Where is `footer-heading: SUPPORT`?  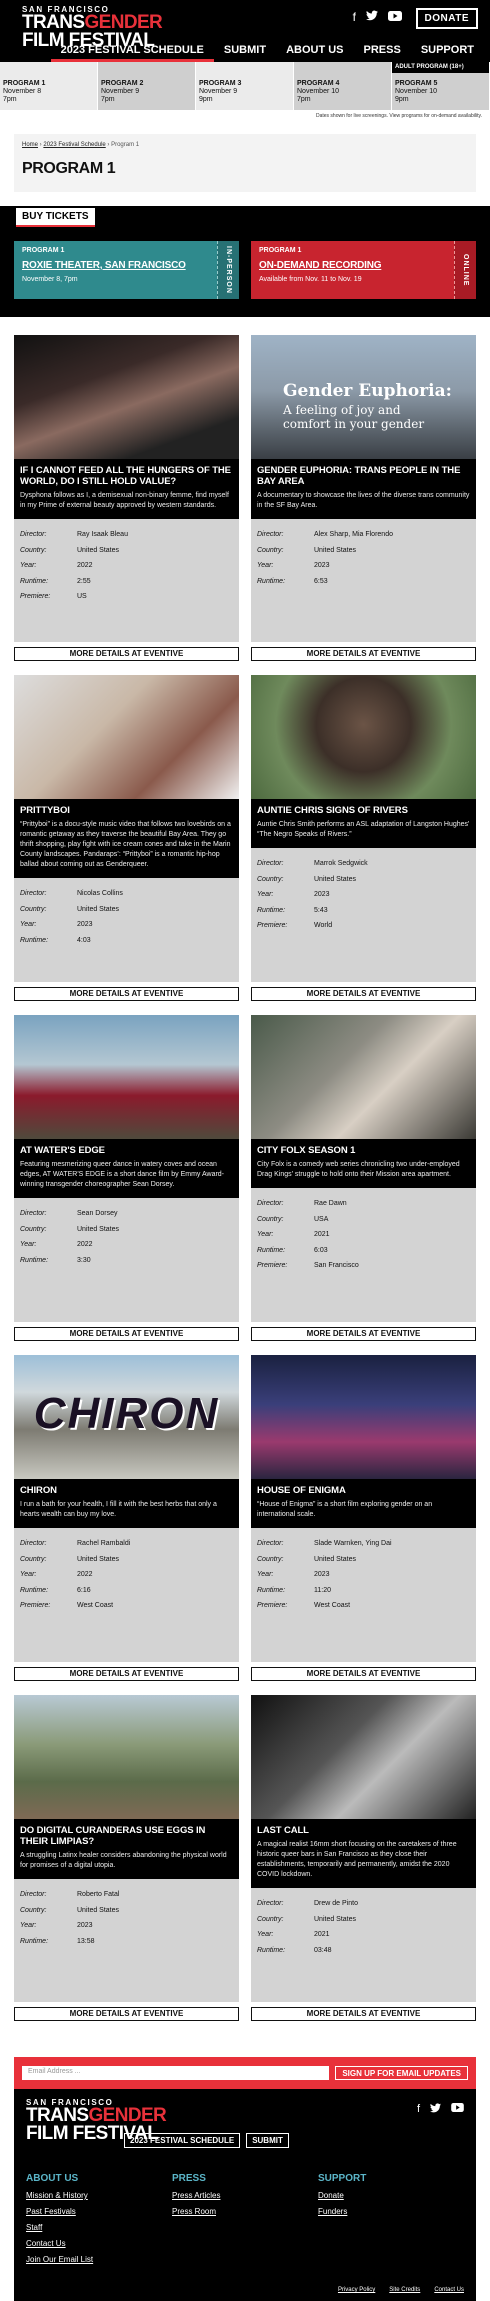
footer-heading: SUPPORT is located at coordinates (342, 2178).